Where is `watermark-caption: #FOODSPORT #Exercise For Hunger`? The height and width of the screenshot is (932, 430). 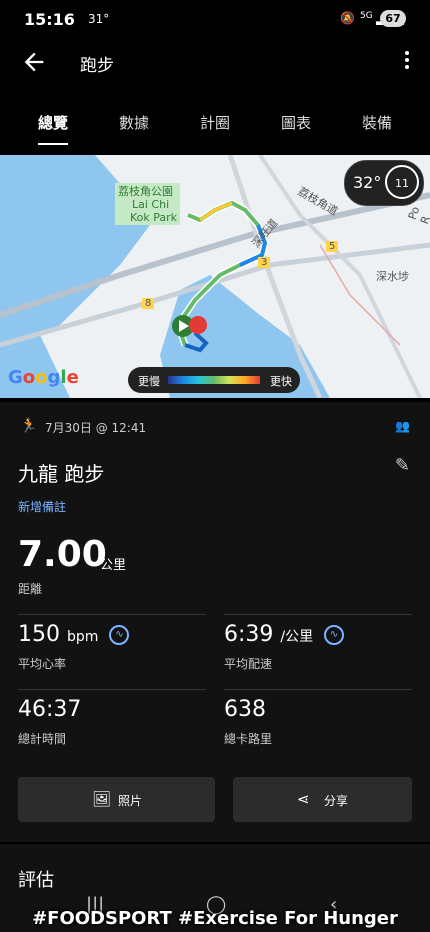 watermark-caption: #FOODSPORT #Exercise For Hunger is located at coordinates (215, 918).